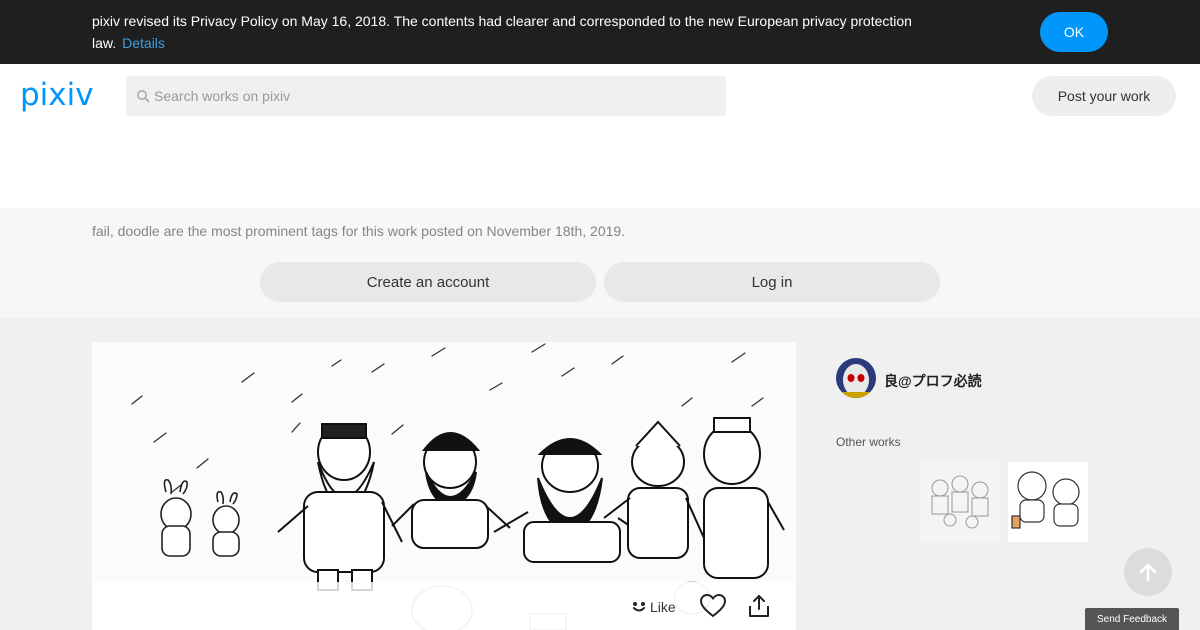 This screenshot has height=630, width=1200. What do you see at coordinates (143, 43) in the screenshot?
I see `privacy-details-link: Details` at bounding box center [143, 43].